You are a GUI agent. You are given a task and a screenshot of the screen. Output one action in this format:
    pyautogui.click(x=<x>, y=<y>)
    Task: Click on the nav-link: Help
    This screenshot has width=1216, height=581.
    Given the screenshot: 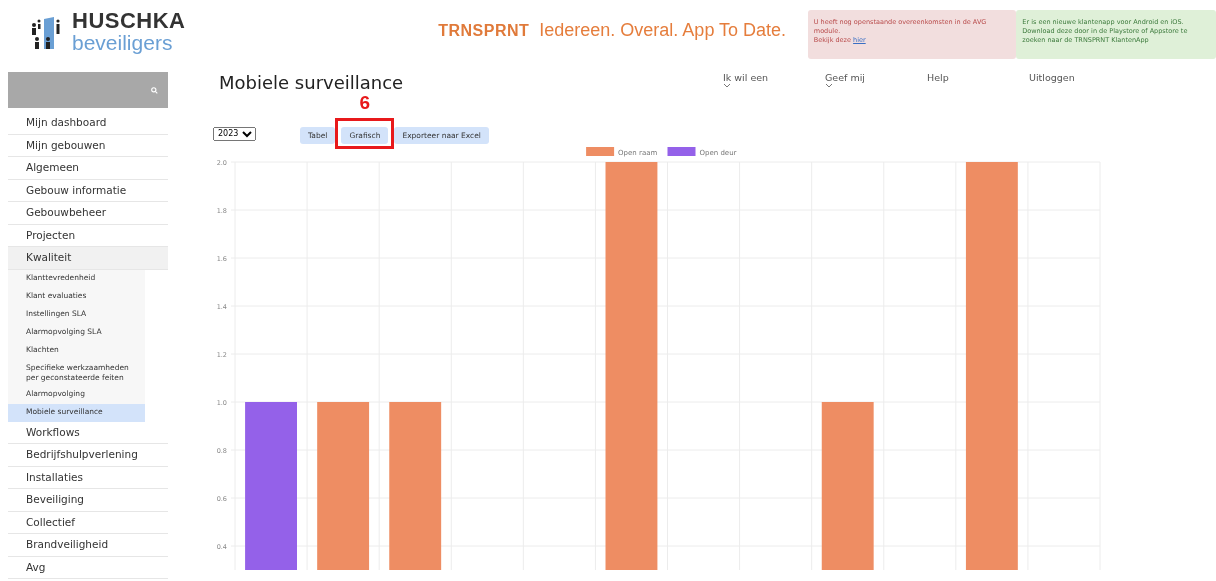 What is the action you would take?
    pyautogui.click(x=978, y=80)
    